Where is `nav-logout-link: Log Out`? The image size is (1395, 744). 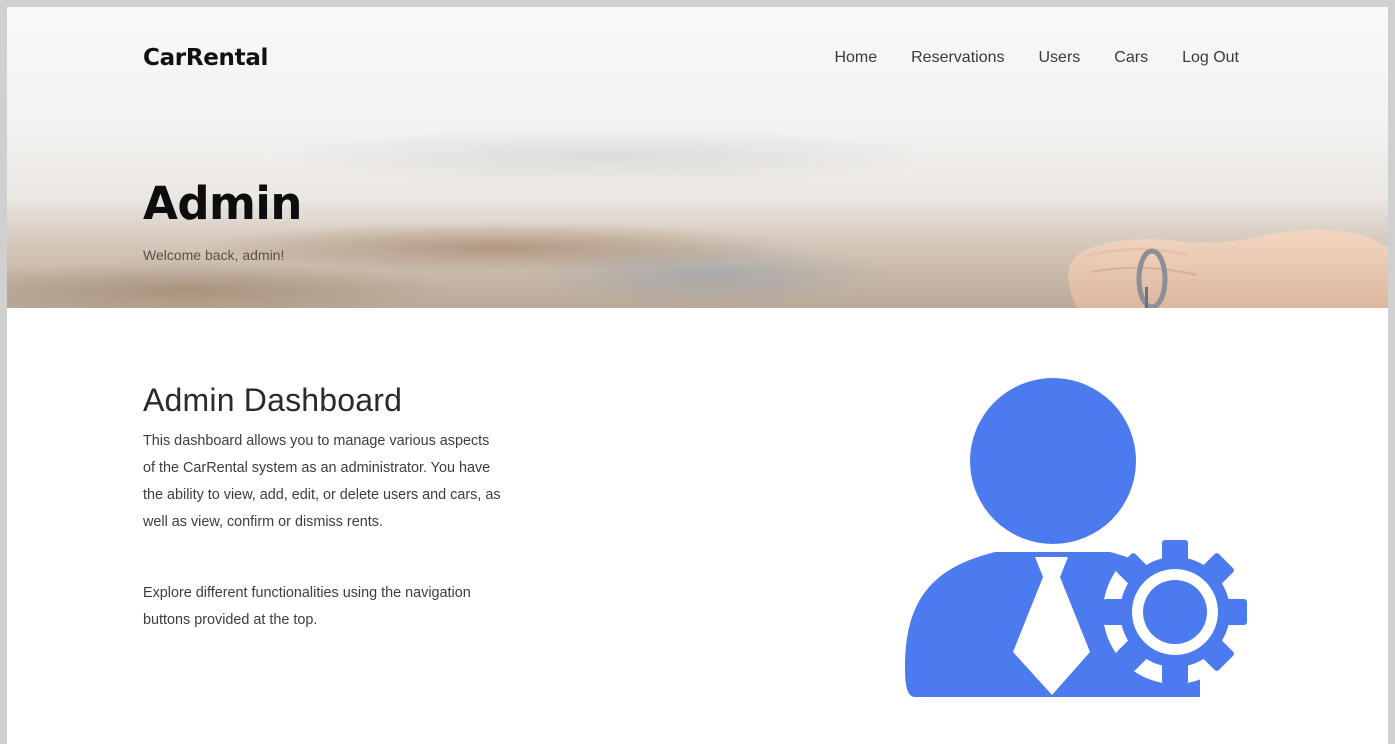 nav-logout-link: Log Out is located at coordinates (1210, 58).